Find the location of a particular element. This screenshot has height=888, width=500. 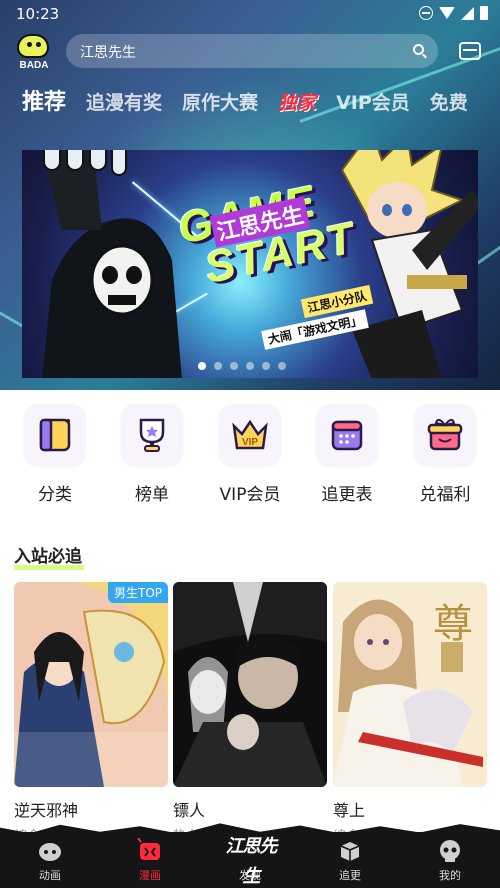

quick-label: 兑福利 is located at coordinates (445, 495).